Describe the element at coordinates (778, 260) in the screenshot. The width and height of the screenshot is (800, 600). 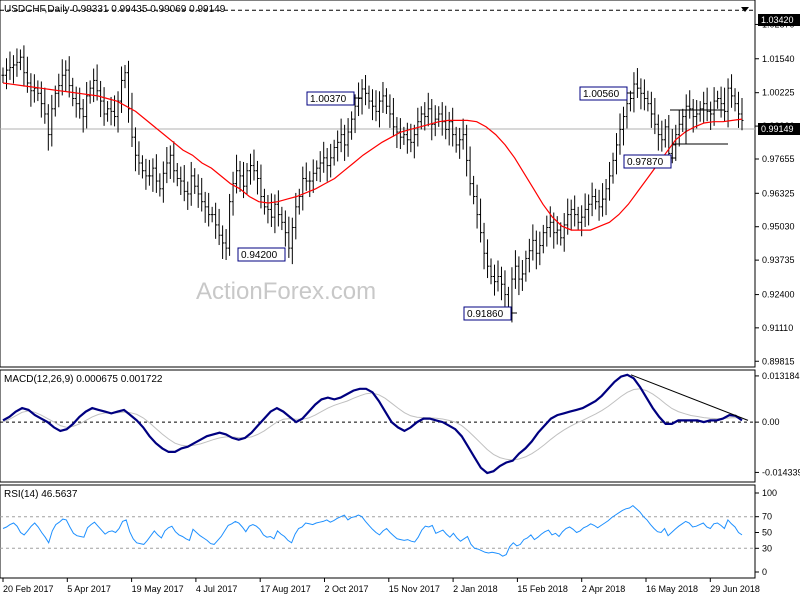
I see `price-tick-label: 0.93735` at that location.